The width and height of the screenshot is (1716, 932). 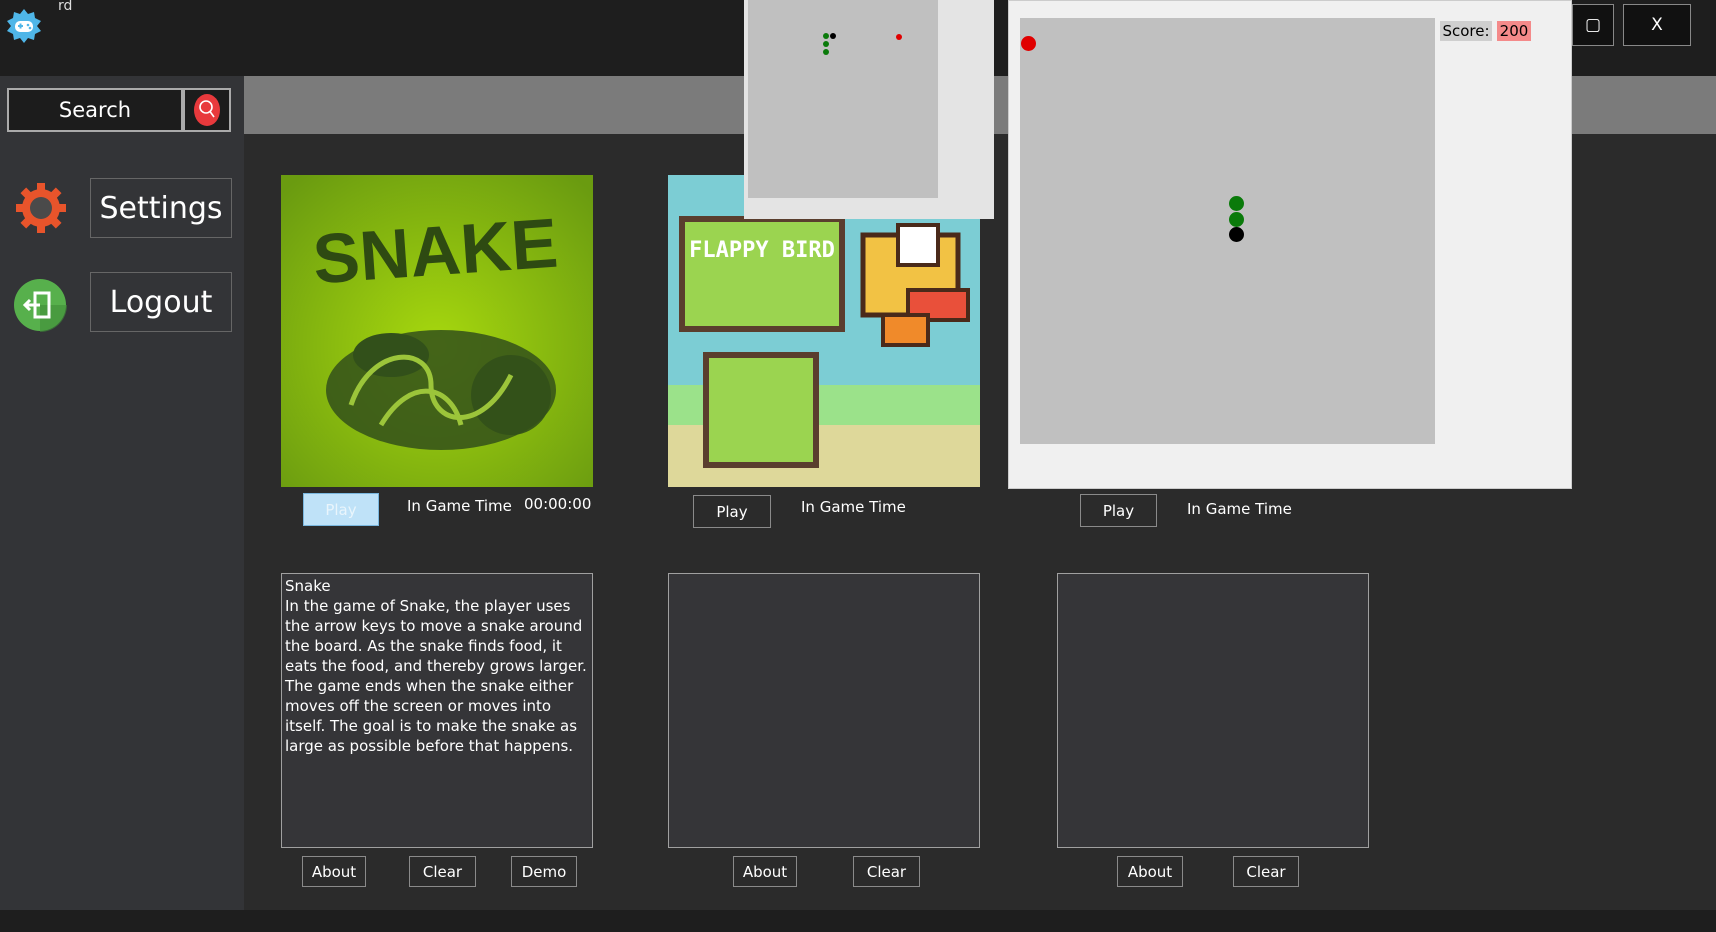 What do you see at coordinates (824, 710) in the screenshot?
I see `flappy-bird-description-box` at bounding box center [824, 710].